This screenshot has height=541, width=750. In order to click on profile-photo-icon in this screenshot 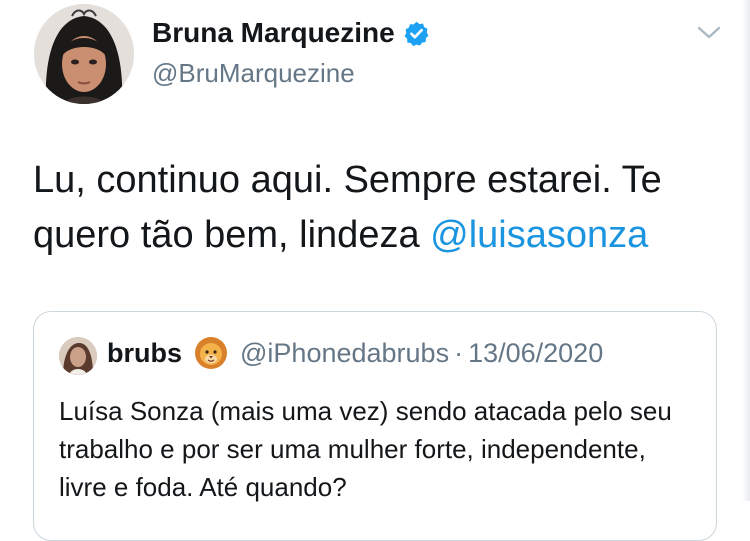, I will do `click(84, 54)`.